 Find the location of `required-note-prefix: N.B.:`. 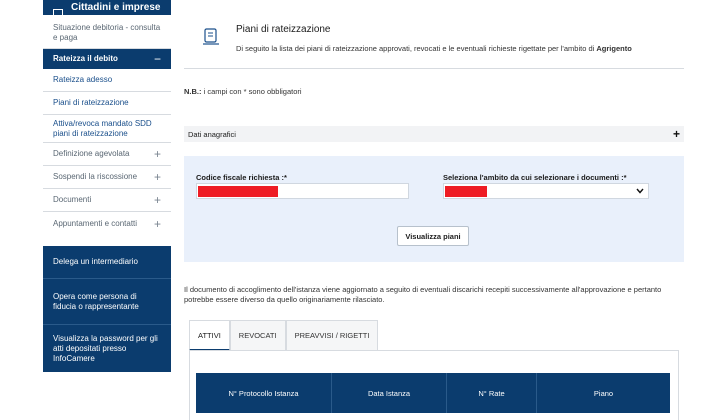

required-note-prefix: N.B.: is located at coordinates (193, 91).